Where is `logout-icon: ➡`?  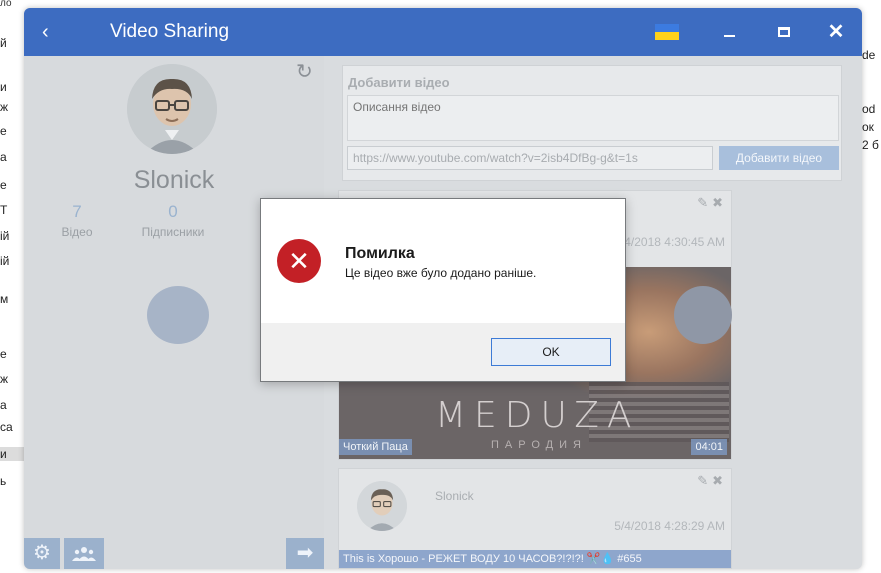
logout-icon: ➡ is located at coordinates (305, 553).